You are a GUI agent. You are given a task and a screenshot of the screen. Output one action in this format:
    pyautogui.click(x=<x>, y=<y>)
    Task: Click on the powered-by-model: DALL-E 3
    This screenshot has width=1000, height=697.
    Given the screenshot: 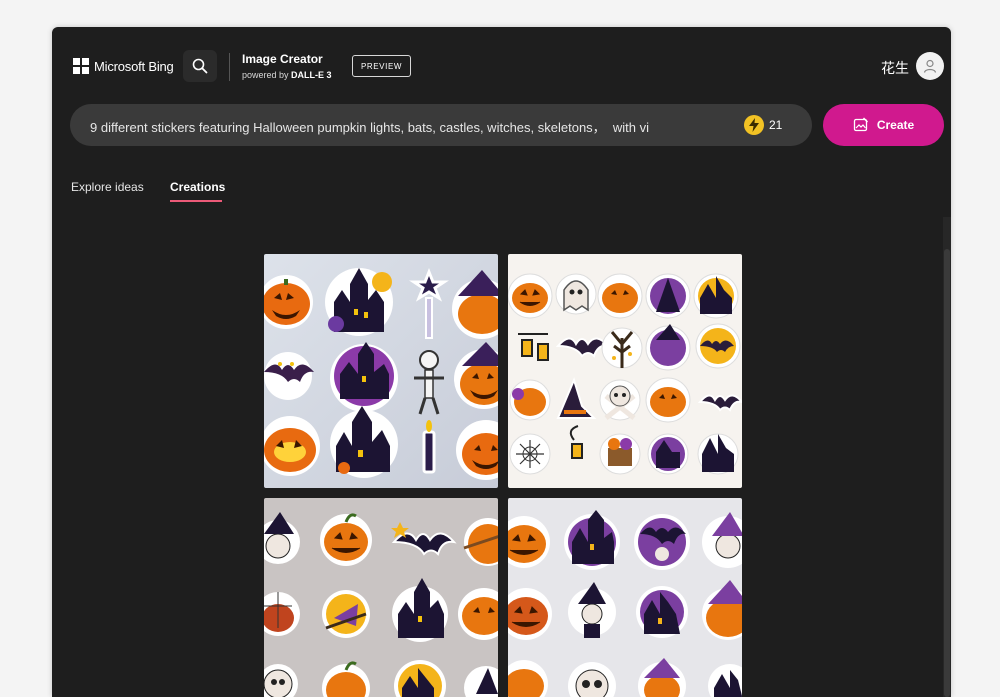 What is the action you would take?
    pyautogui.click(x=311, y=75)
    